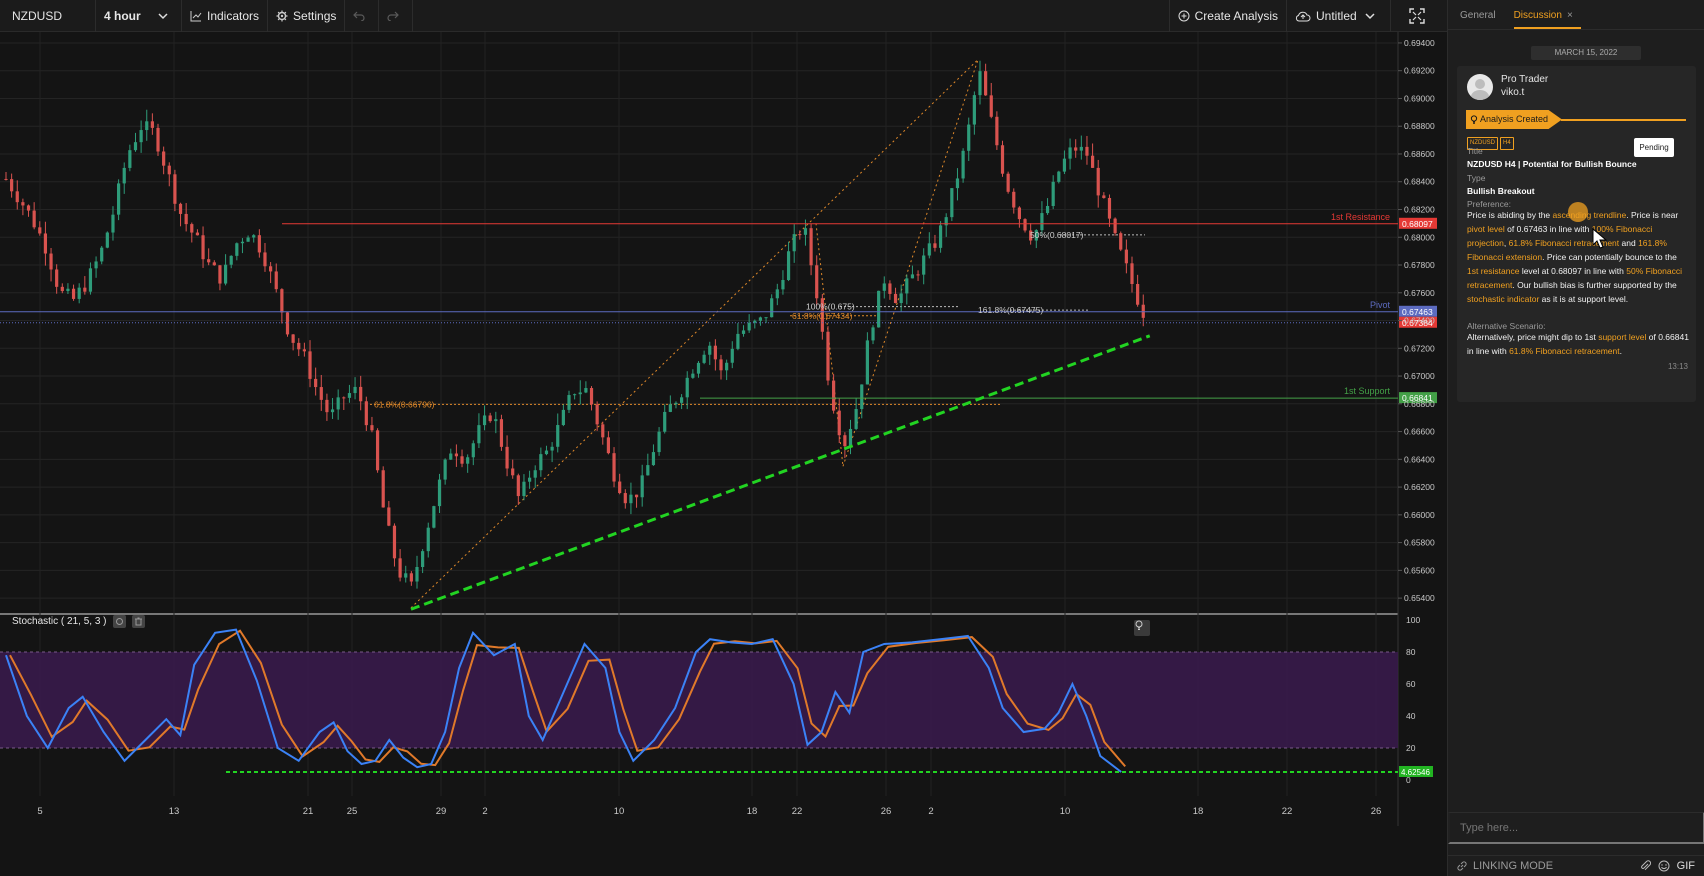 This screenshot has height=876, width=1704. What do you see at coordinates (1525, 79) in the screenshot?
I see `user-role: Pro Trader` at bounding box center [1525, 79].